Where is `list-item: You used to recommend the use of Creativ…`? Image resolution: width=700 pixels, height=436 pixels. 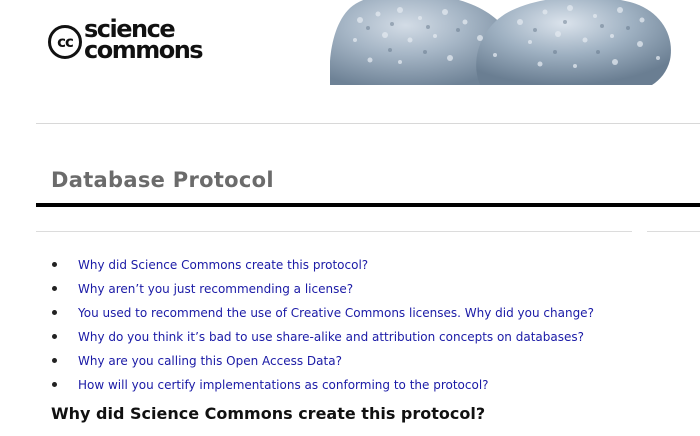 list-item: You used to recommend the use of Creativ… is located at coordinates (322, 316).